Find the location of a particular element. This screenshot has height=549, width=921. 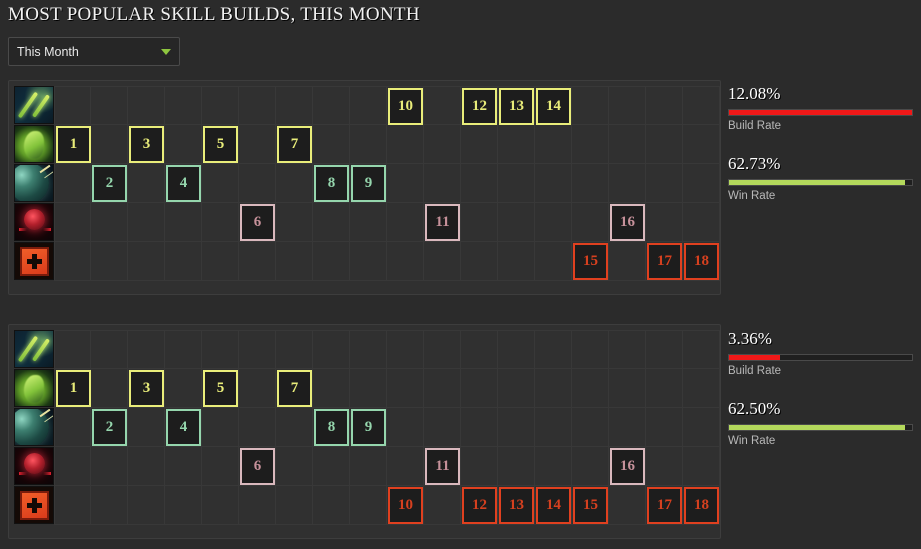

grid-cell: 12 is located at coordinates (479, 105).